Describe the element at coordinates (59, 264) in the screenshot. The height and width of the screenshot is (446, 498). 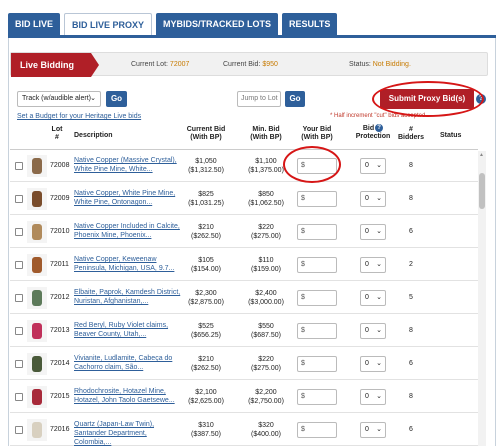
I see `lot-number: 72011` at that location.